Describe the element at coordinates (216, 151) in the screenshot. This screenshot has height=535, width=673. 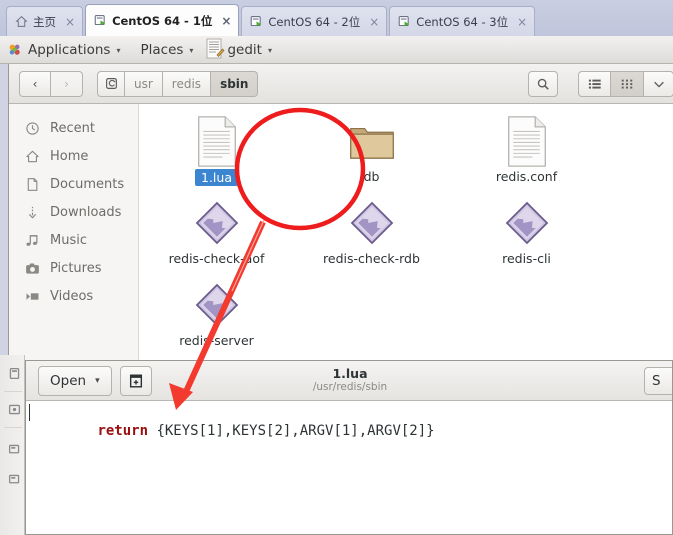
I see `file-item-1-lua: 1.lua` at that location.